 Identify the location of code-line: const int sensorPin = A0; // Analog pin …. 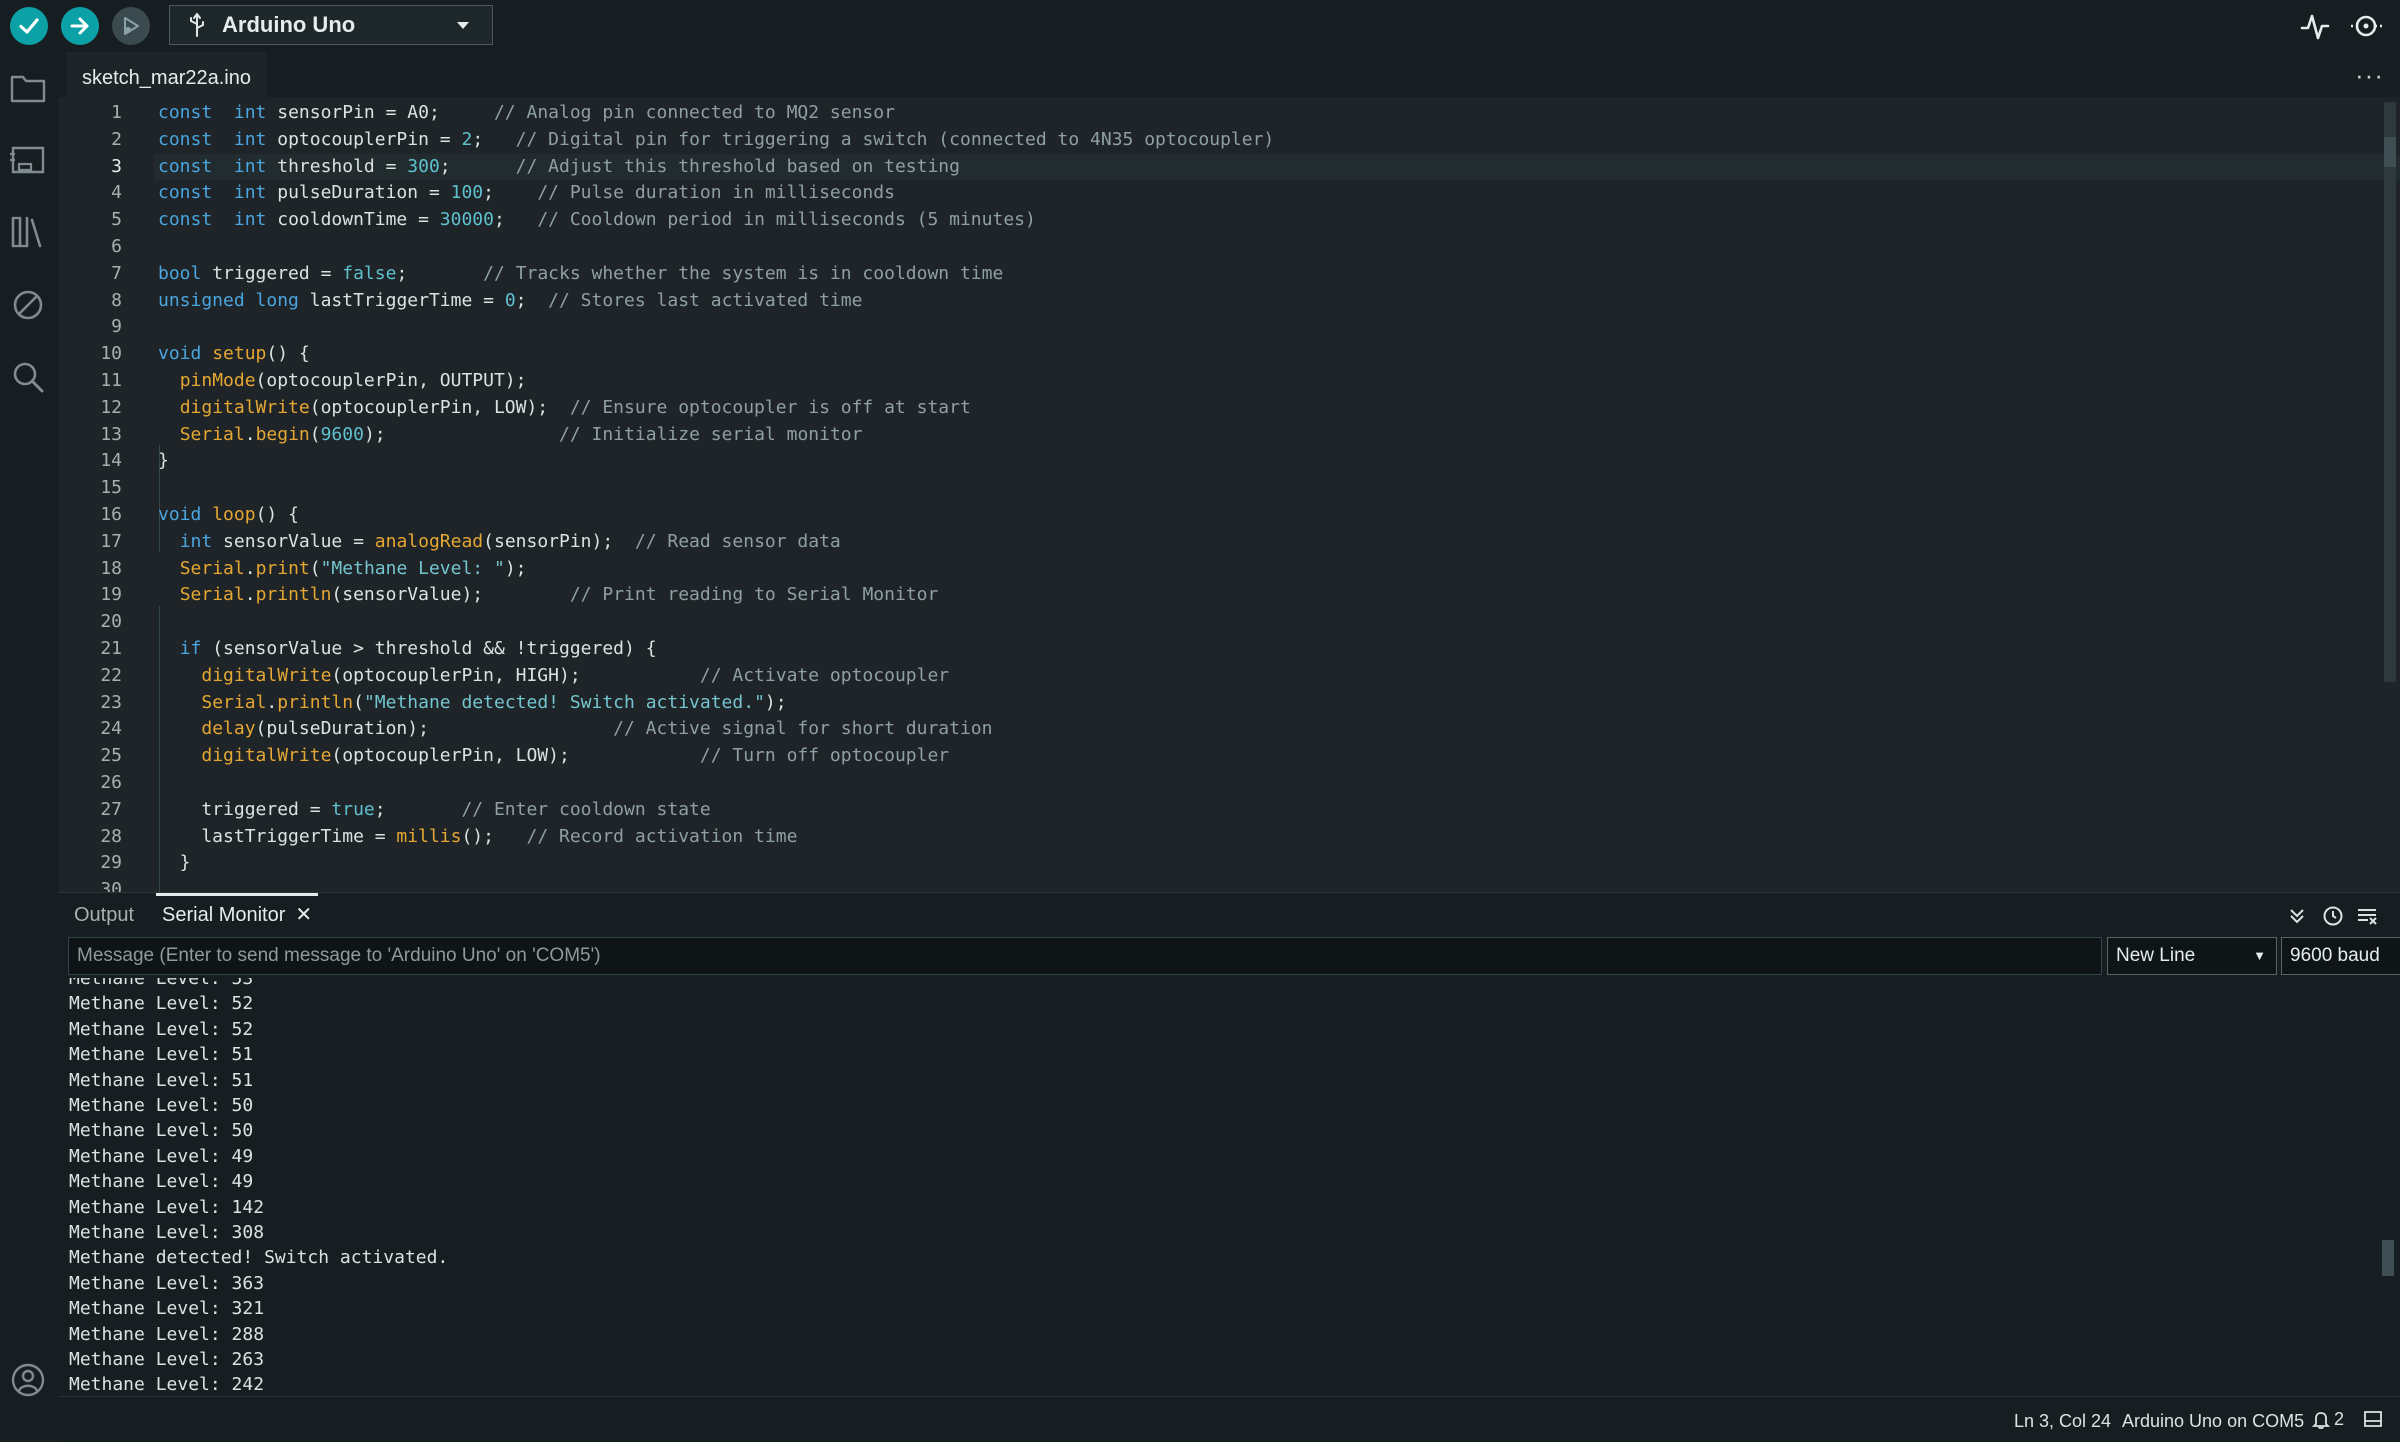
(526, 113).